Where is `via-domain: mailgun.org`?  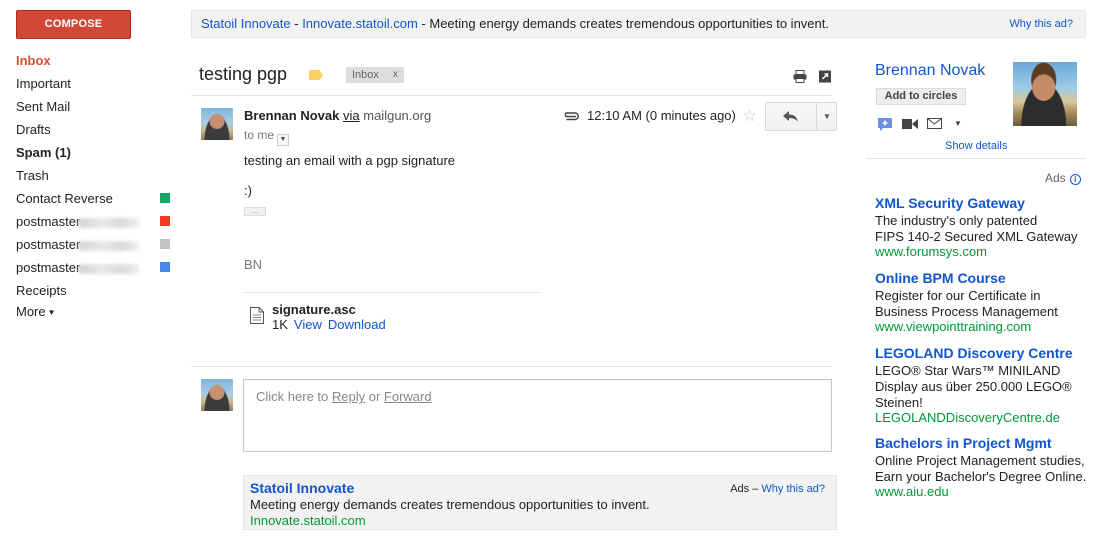 via-domain: mailgun.org is located at coordinates (397, 115).